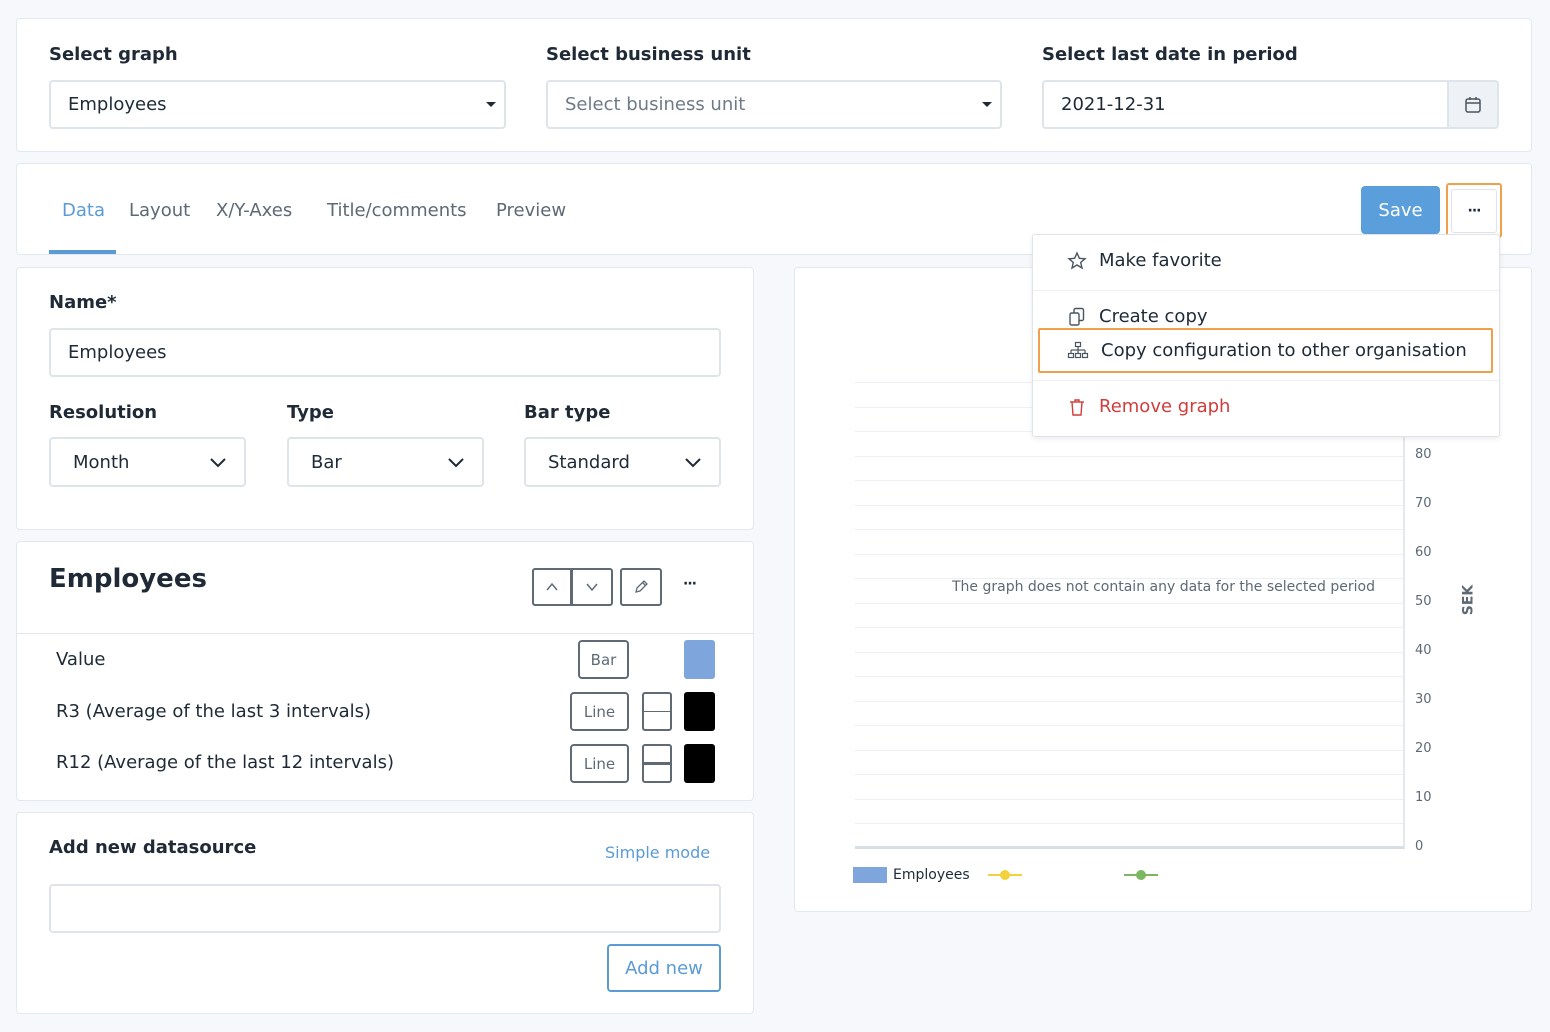 The width and height of the screenshot is (1550, 1032). I want to click on divider, so click(385, 633).